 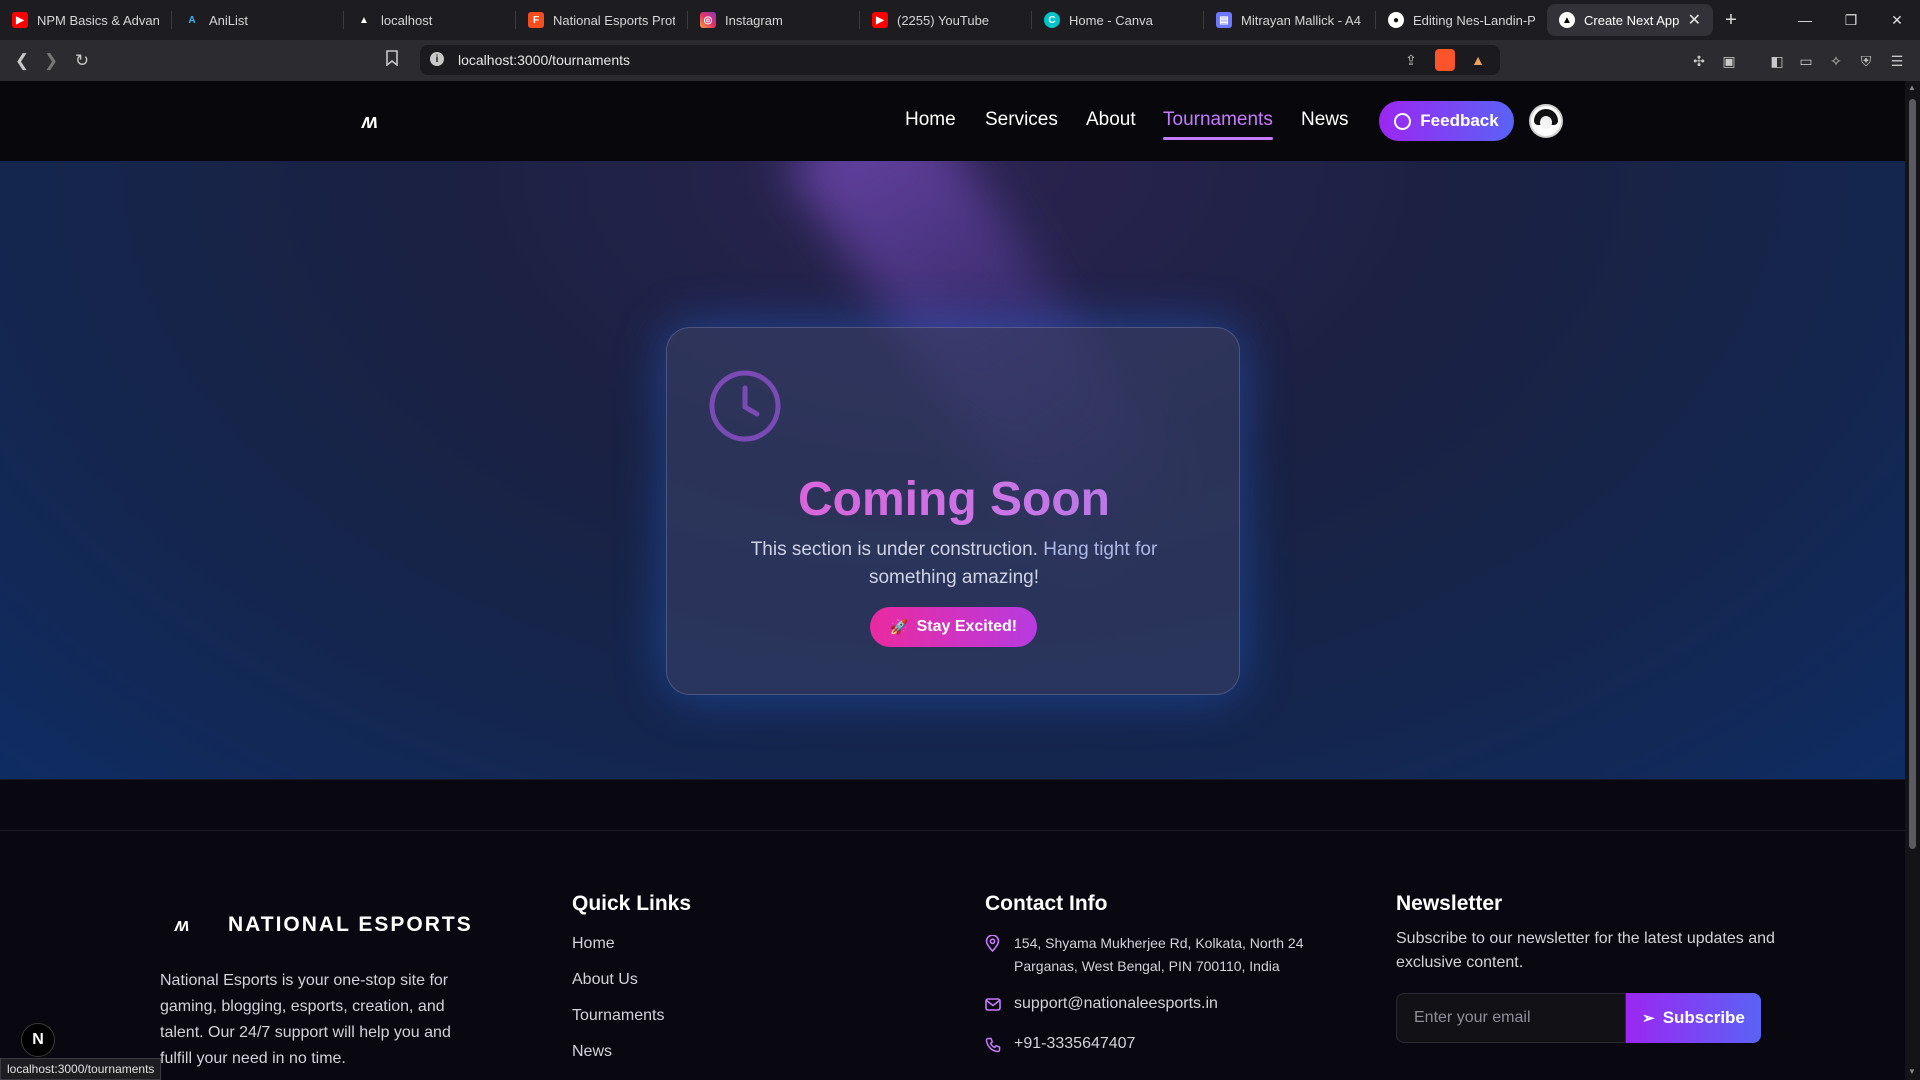 What do you see at coordinates (1729, 61) in the screenshot?
I see `screenshot-icon: ▣` at bounding box center [1729, 61].